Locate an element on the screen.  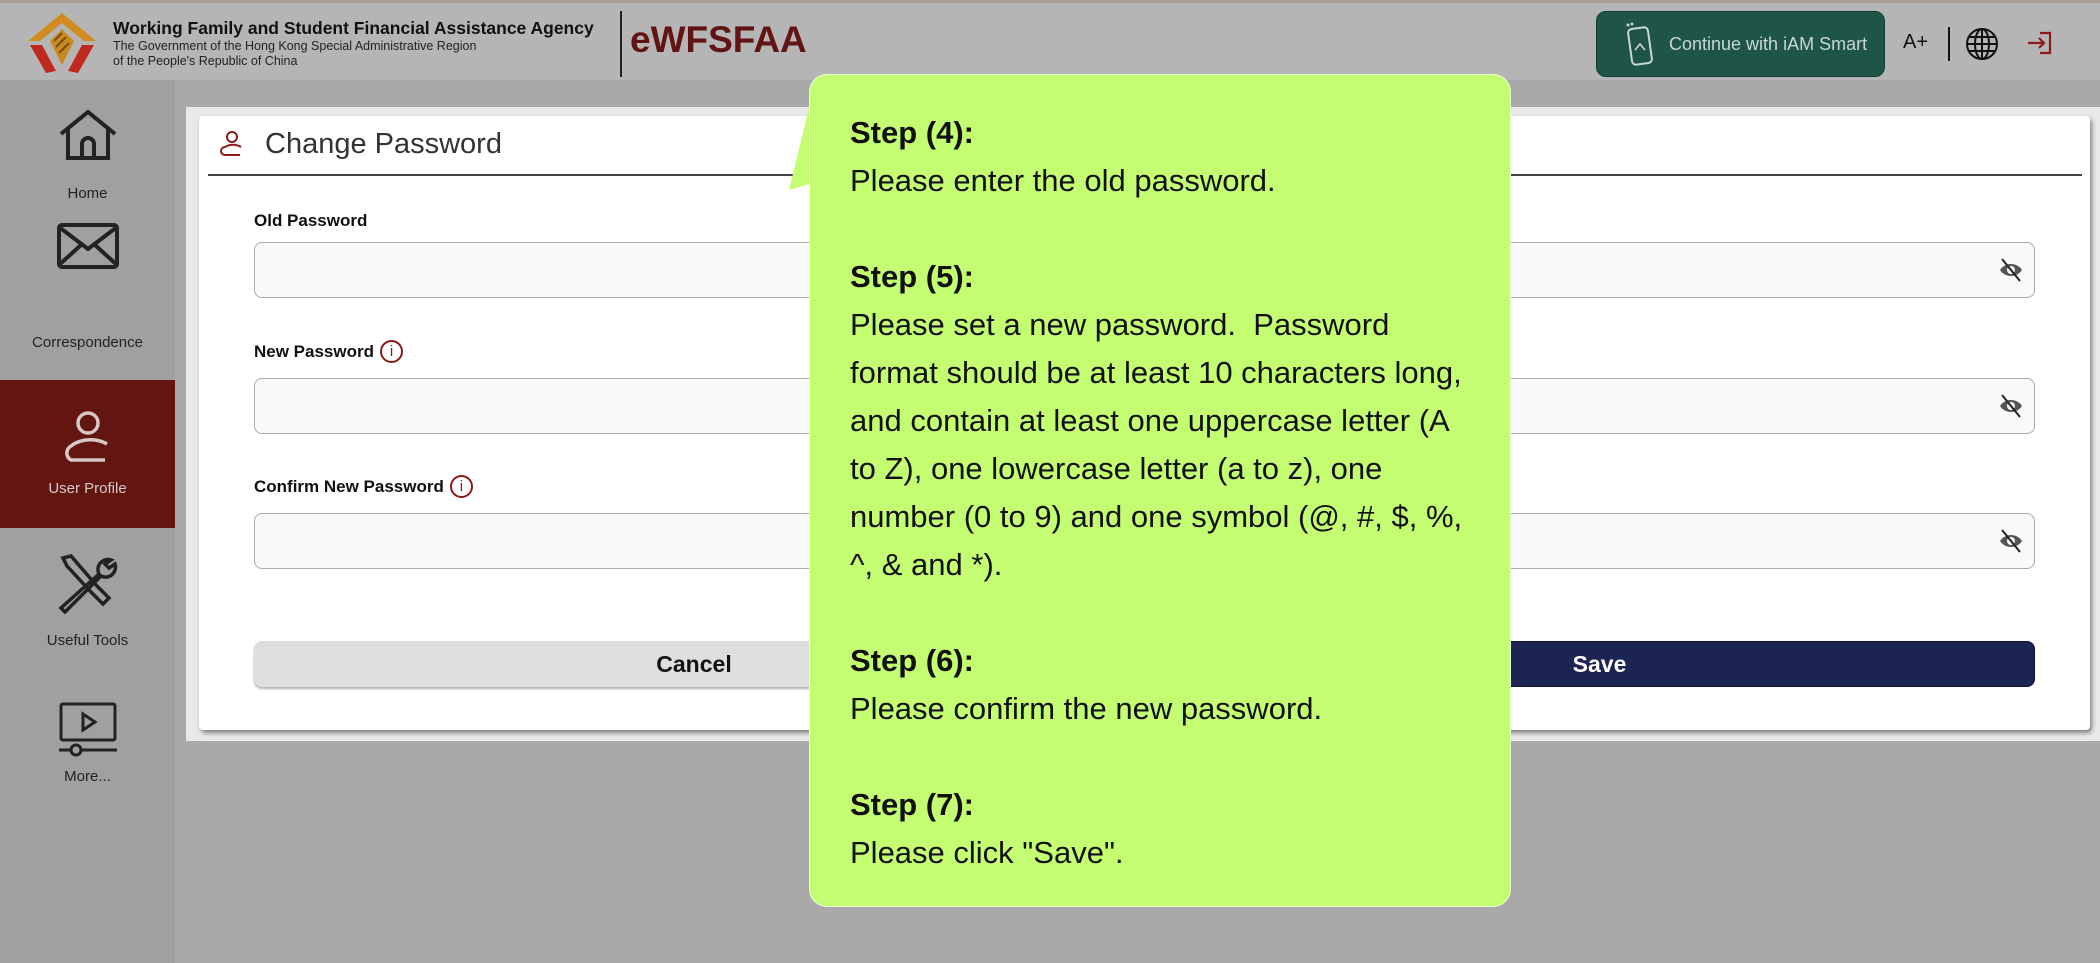
agency-logo is located at coordinates (62, 43).